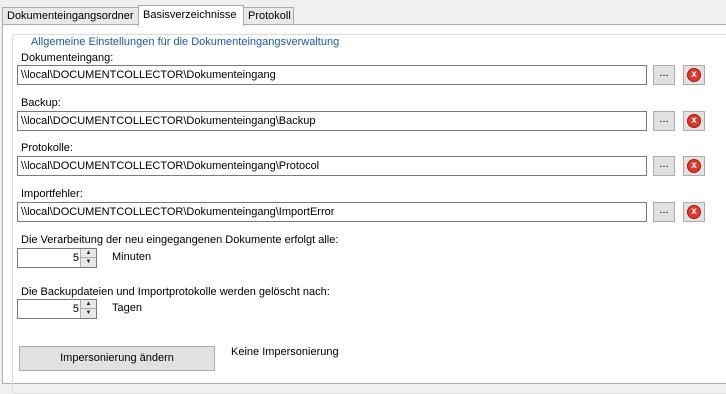 The width and height of the screenshot is (726, 394). What do you see at coordinates (57, 258) in the screenshot?
I see `processing-interval-stepper: 5 ▲ ▼` at bounding box center [57, 258].